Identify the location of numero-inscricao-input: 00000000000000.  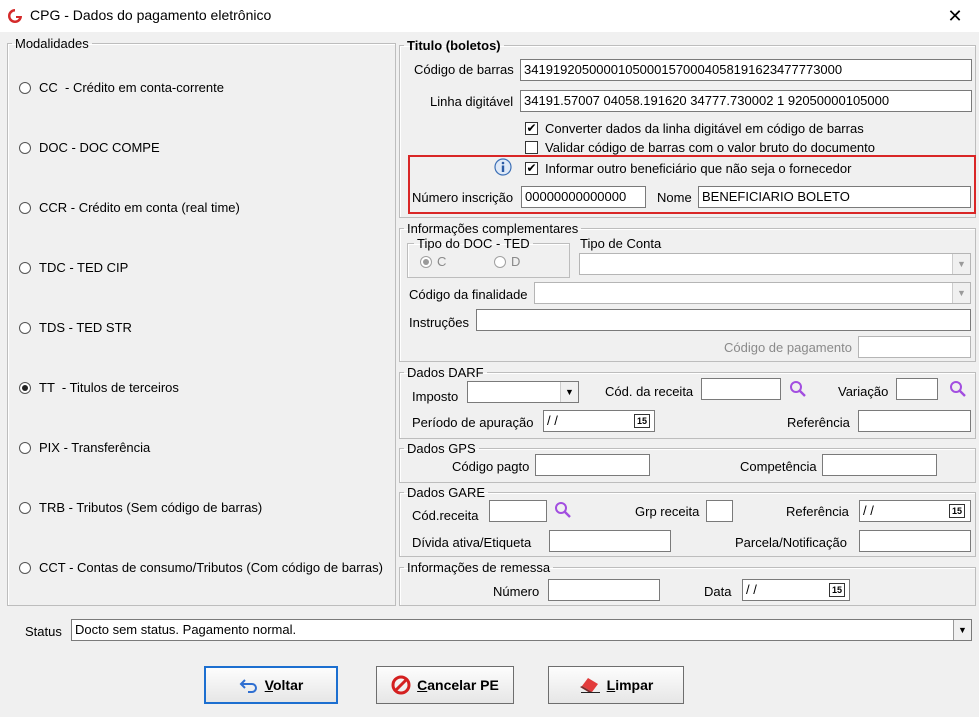
(583, 197).